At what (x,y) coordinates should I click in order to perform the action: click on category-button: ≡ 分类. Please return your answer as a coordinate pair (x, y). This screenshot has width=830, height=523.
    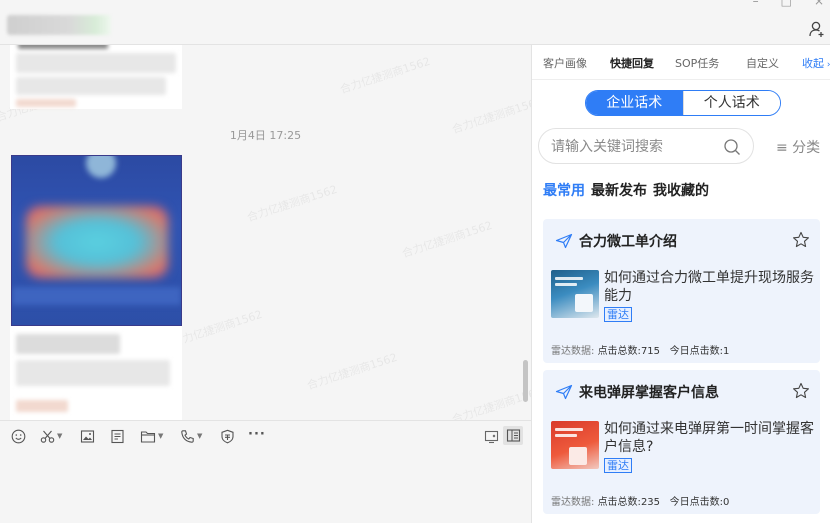
    Looking at the image, I should click on (798, 147).